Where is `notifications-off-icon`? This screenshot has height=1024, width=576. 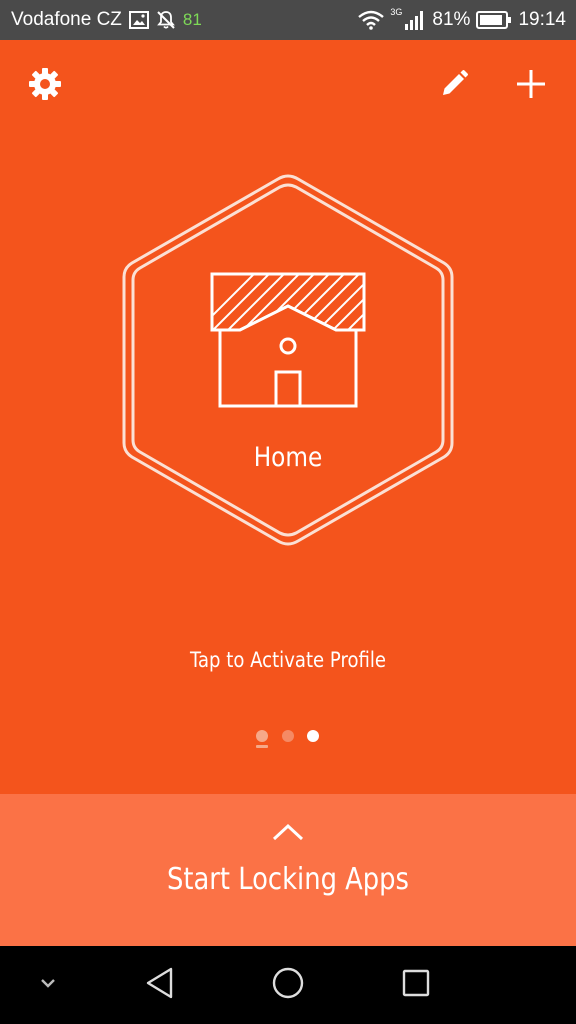
notifications-off-icon is located at coordinates (166, 20).